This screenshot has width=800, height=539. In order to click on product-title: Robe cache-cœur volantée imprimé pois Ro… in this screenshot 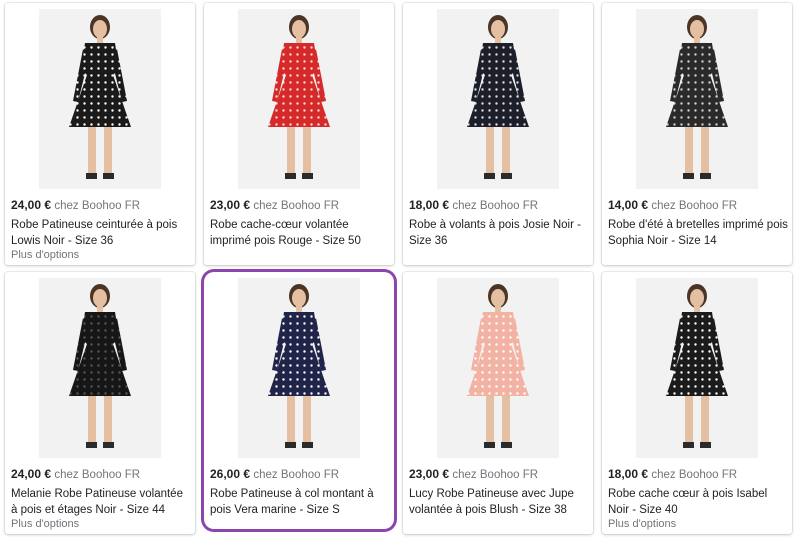, I will do `click(300, 233)`.